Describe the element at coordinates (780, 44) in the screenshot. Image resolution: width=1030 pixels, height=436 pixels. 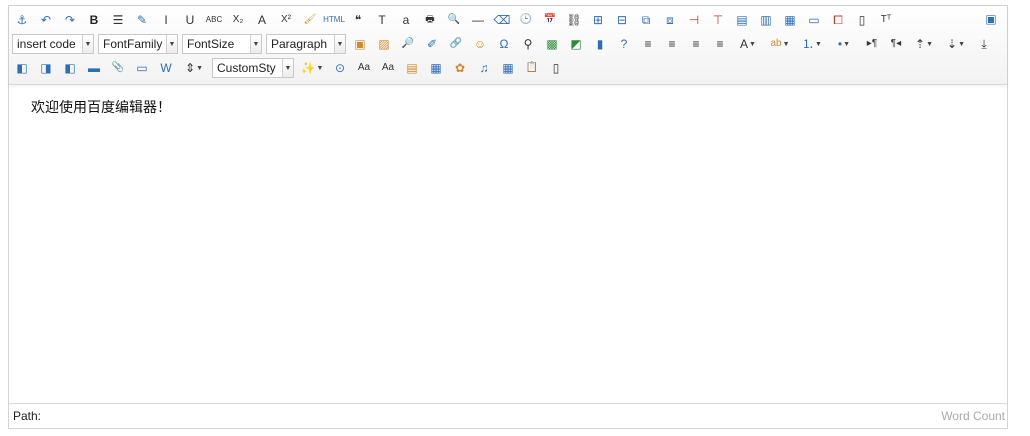
I see `backcolor-button: ab ▼` at that location.